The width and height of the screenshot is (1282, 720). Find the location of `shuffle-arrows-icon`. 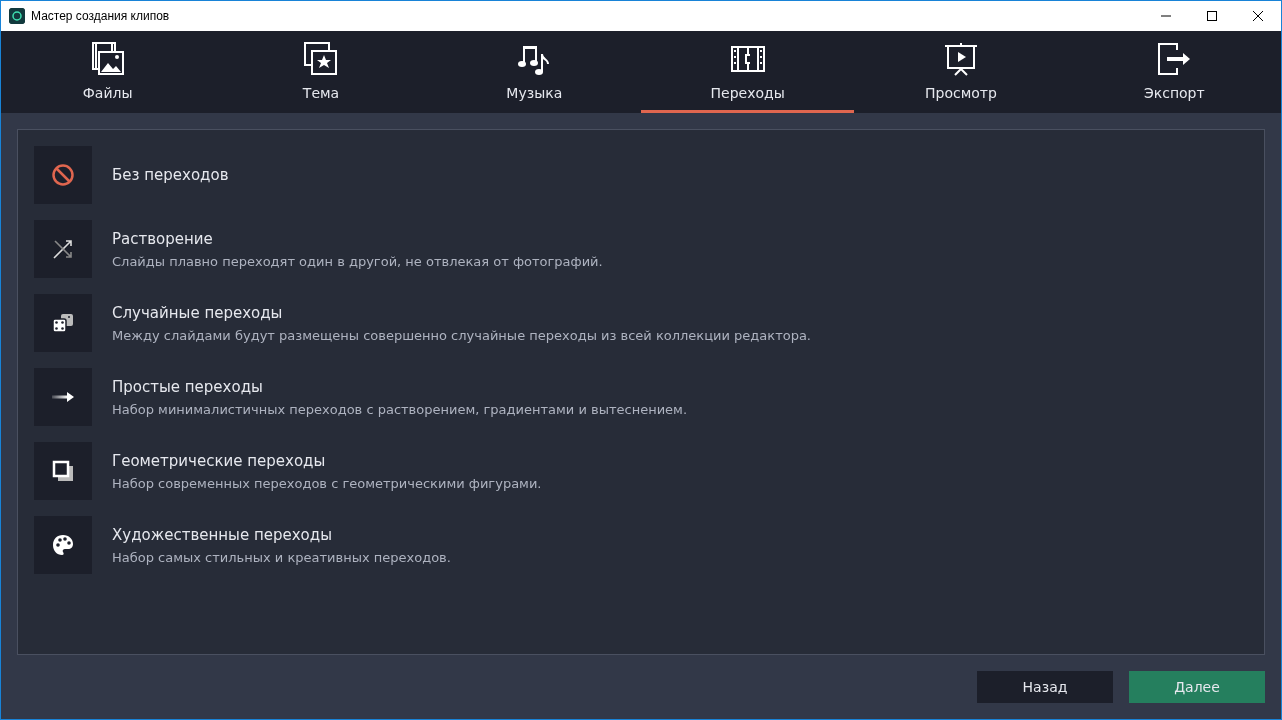

shuffle-arrows-icon is located at coordinates (63, 249).